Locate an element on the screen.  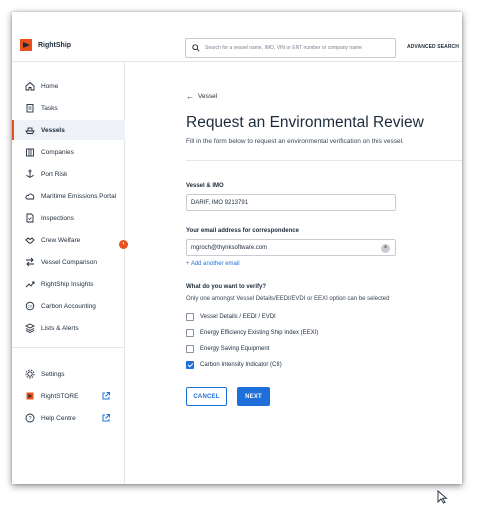
sidebar-item-rightstore: RightSTORE is located at coordinates (68, 396).